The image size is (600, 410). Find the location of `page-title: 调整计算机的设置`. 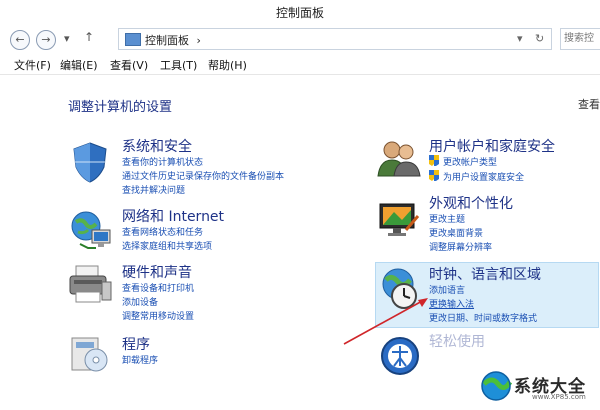

page-title: 调整计算机的设置 is located at coordinates (120, 107).